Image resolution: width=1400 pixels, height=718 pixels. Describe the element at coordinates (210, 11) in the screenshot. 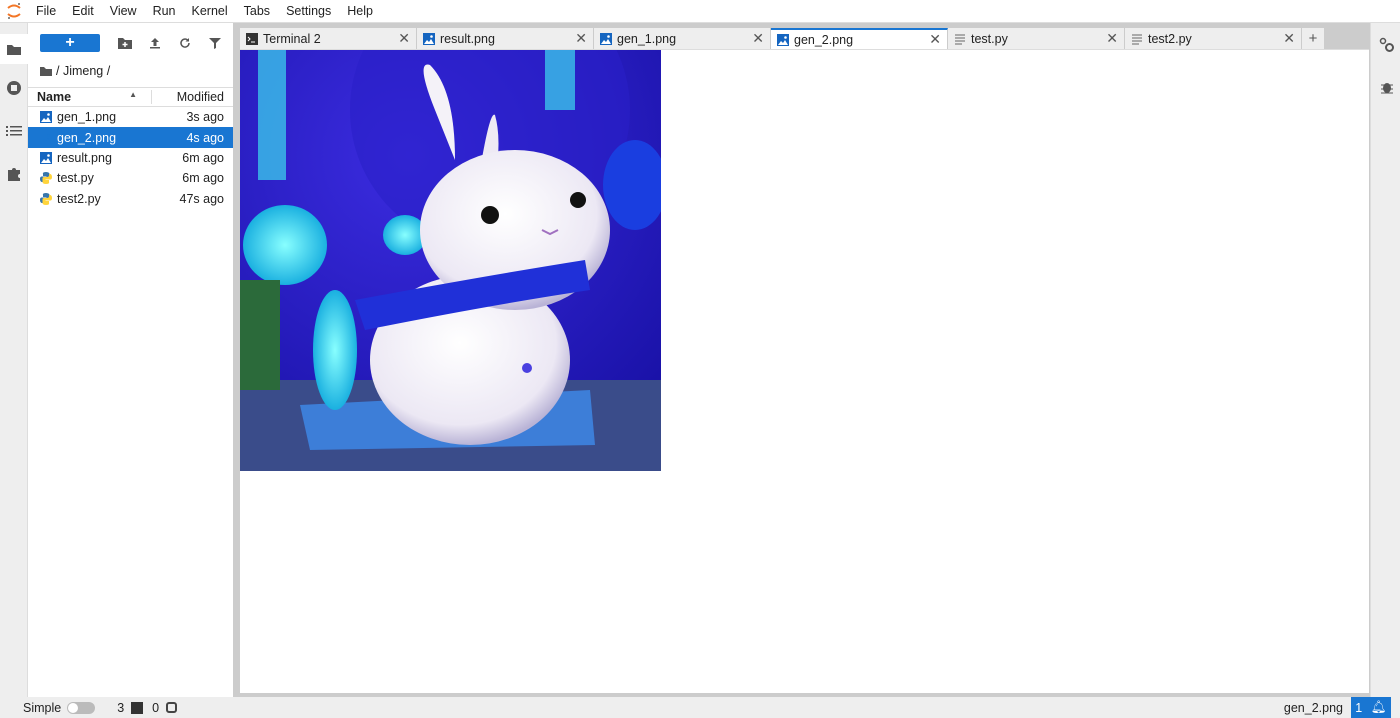

I see `menu-kernel: Kernel` at that location.